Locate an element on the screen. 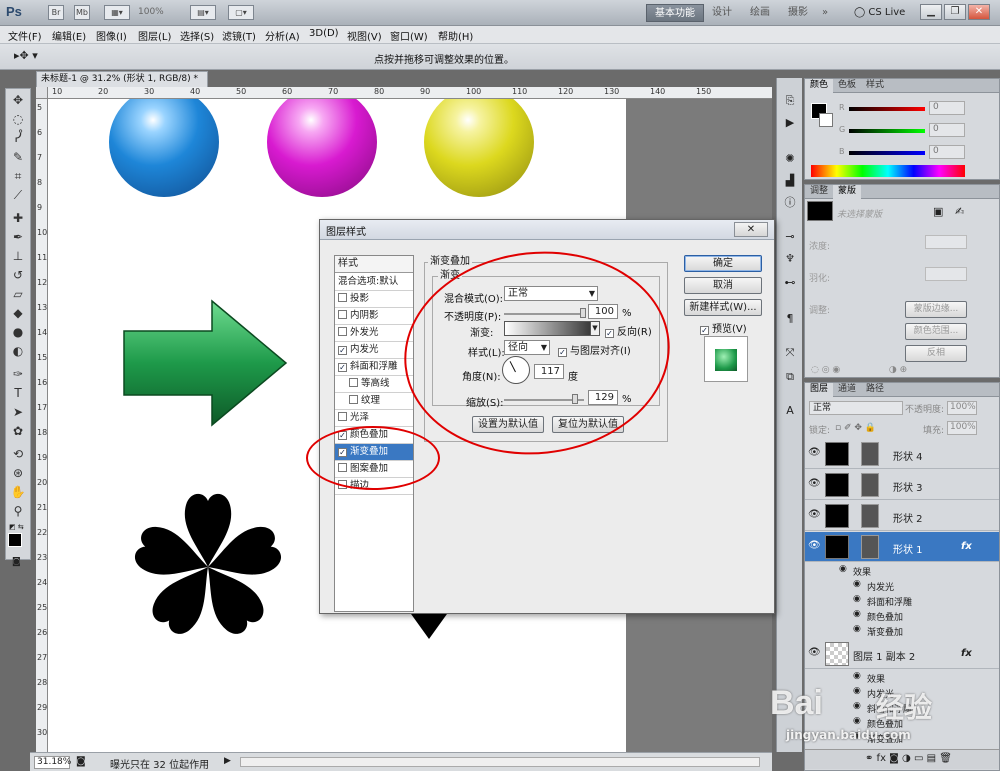  styles-header: 样式 is located at coordinates (374, 264).